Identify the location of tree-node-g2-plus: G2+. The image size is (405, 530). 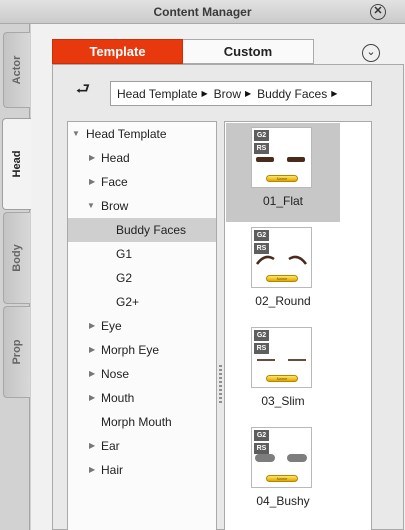
(142, 302).